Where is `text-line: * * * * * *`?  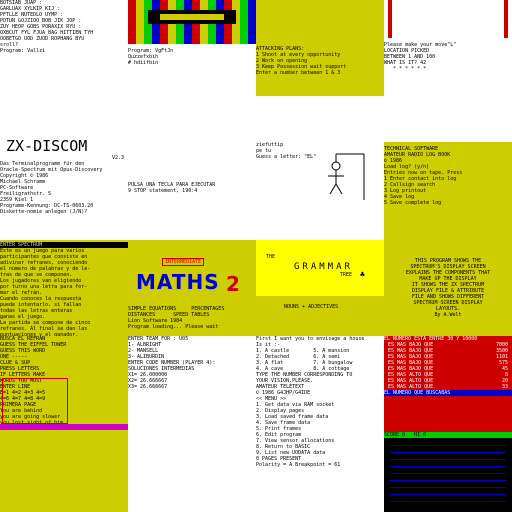 text-line: * * * * * * is located at coordinates (405, 69).